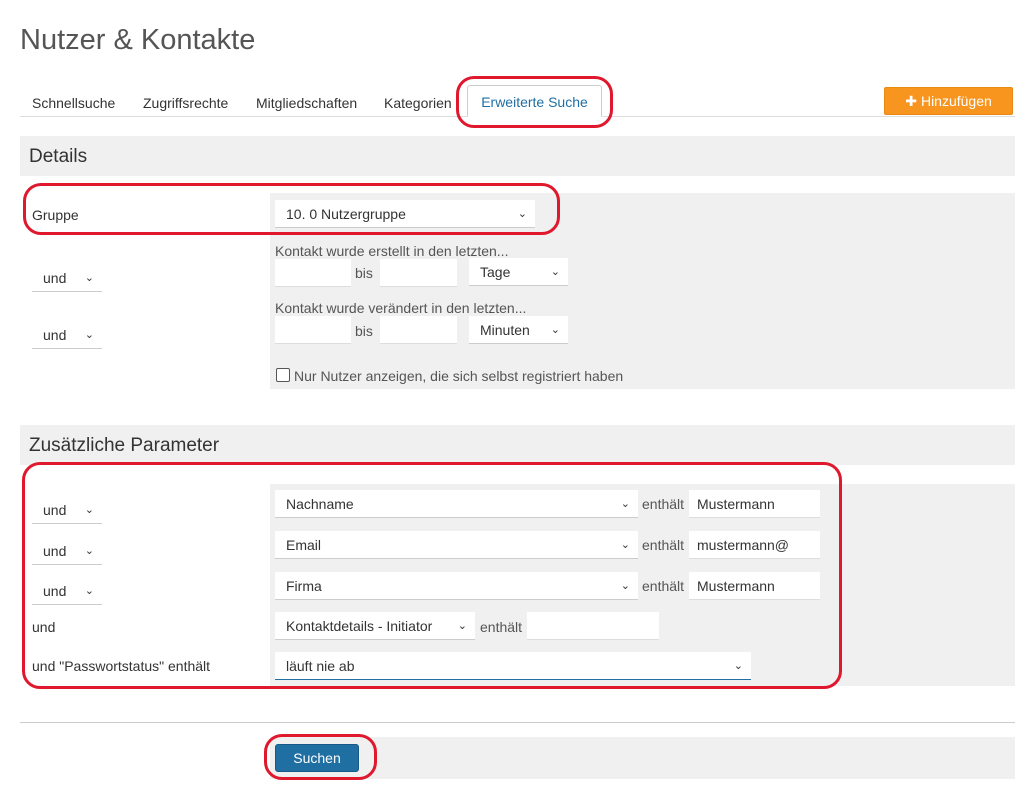 This screenshot has height=785, width=1020. I want to click on tab-kategorien: Kategorien, so click(418, 103).